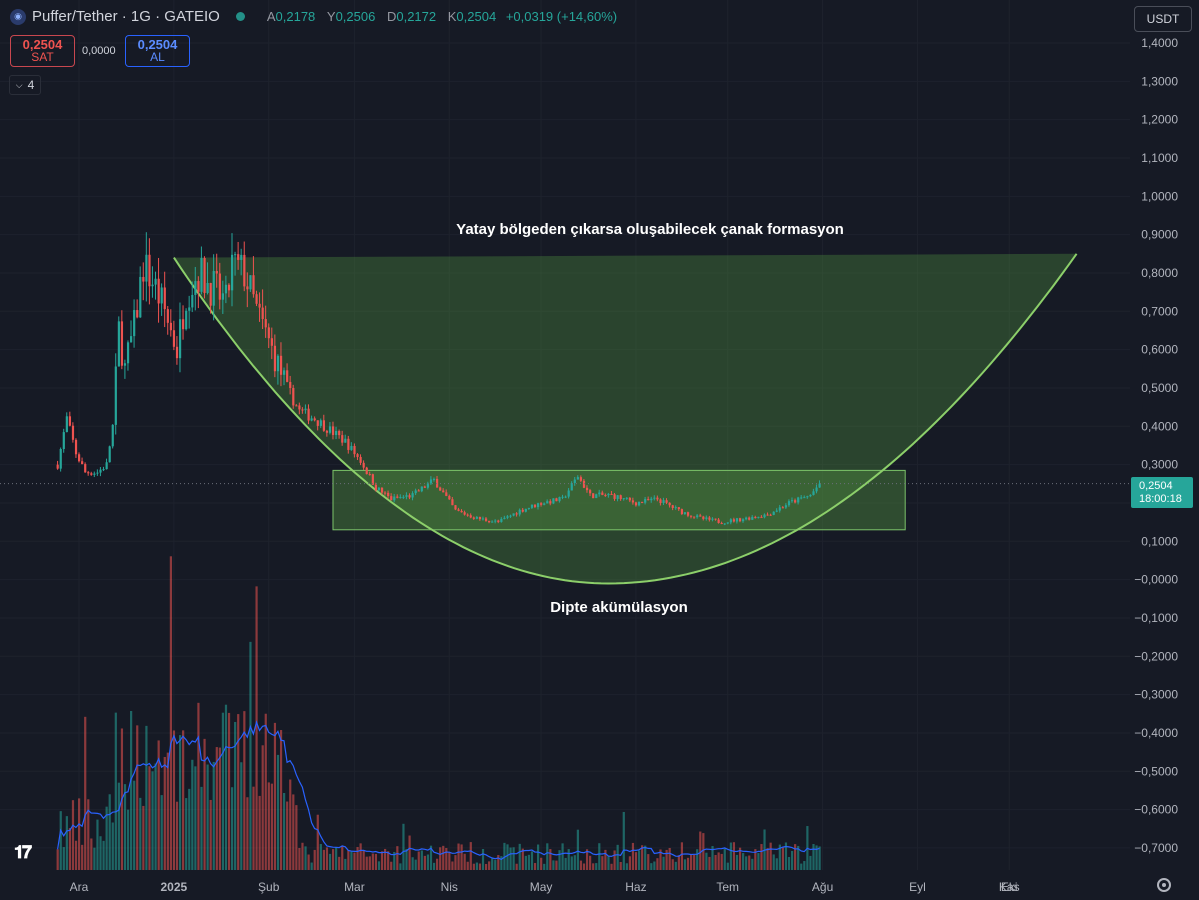 Image resolution: width=1199 pixels, height=900 pixels. What do you see at coordinates (1164, 885) in the screenshot?
I see `gear-icon` at bounding box center [1164, 885].